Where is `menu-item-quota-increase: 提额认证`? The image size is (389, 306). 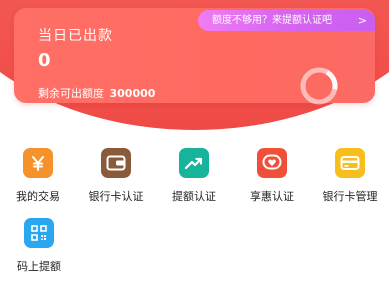 menu-item-quota-increase: 提额认证 is located at coordinates (194, 176).